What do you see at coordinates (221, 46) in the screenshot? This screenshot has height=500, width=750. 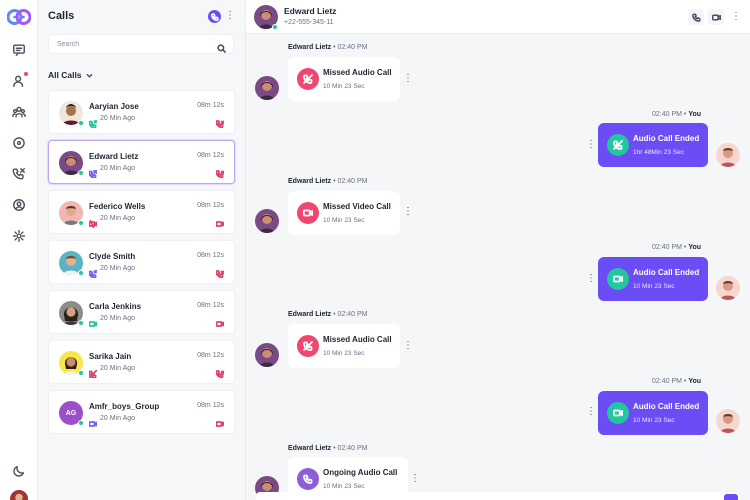 I see `search-icon` at bounding box center [221, 46].